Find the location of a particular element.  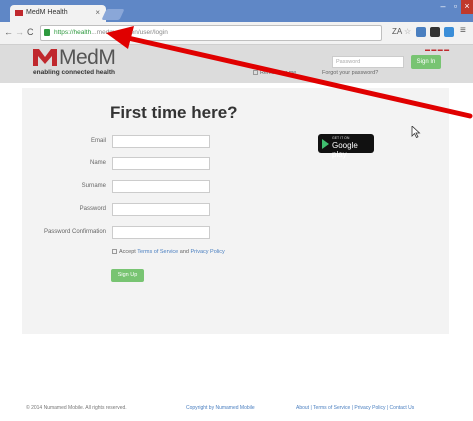

browser-tab: MedM Health × is located at coordinates (58, 13).